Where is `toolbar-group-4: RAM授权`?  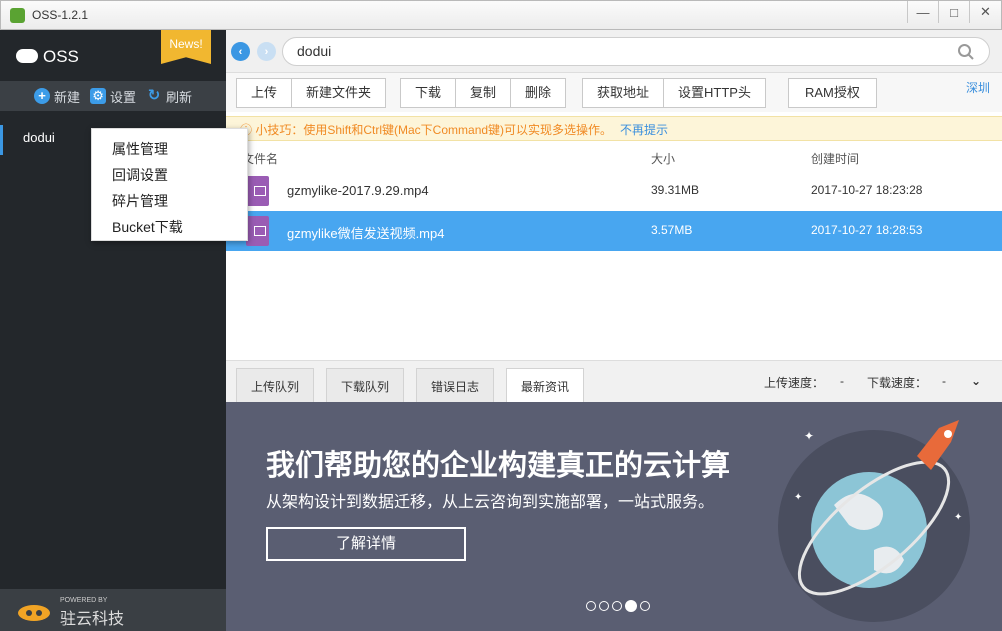 toolbar-group-4: RAM授权 is located at coordinates (832, 93).